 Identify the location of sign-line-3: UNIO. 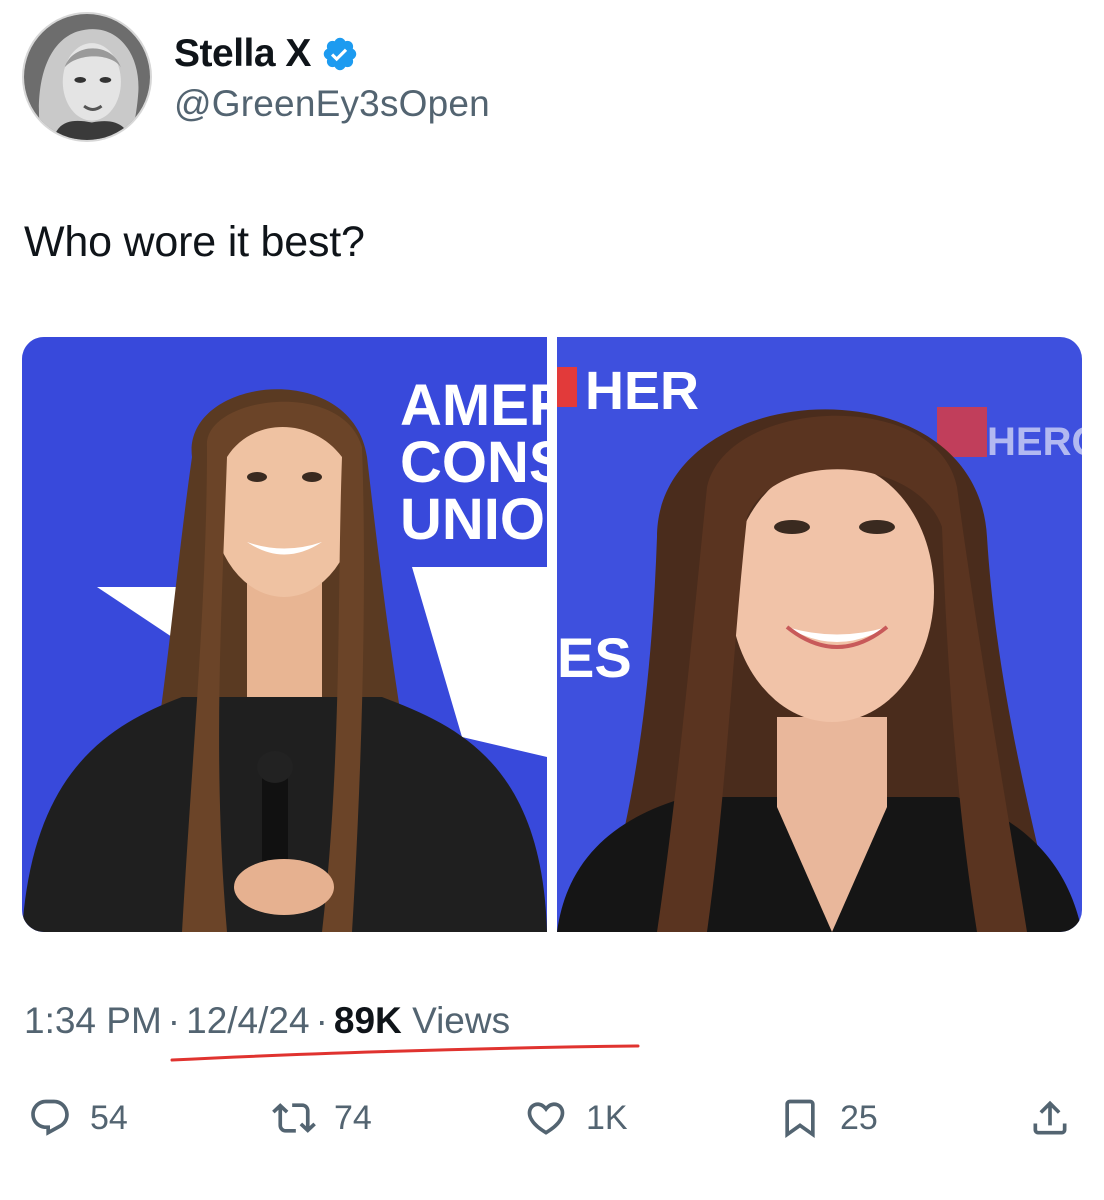
(472, 519).